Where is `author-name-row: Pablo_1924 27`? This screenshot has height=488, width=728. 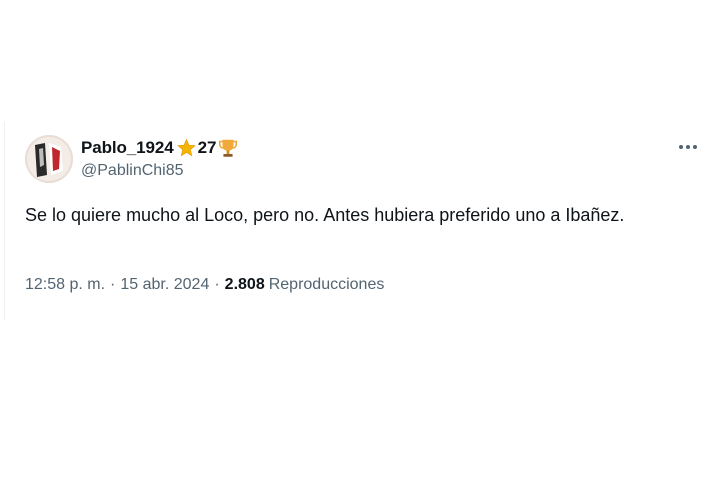 author-name-row: Pablo_1924 27 is located at coordinates (160, 148).